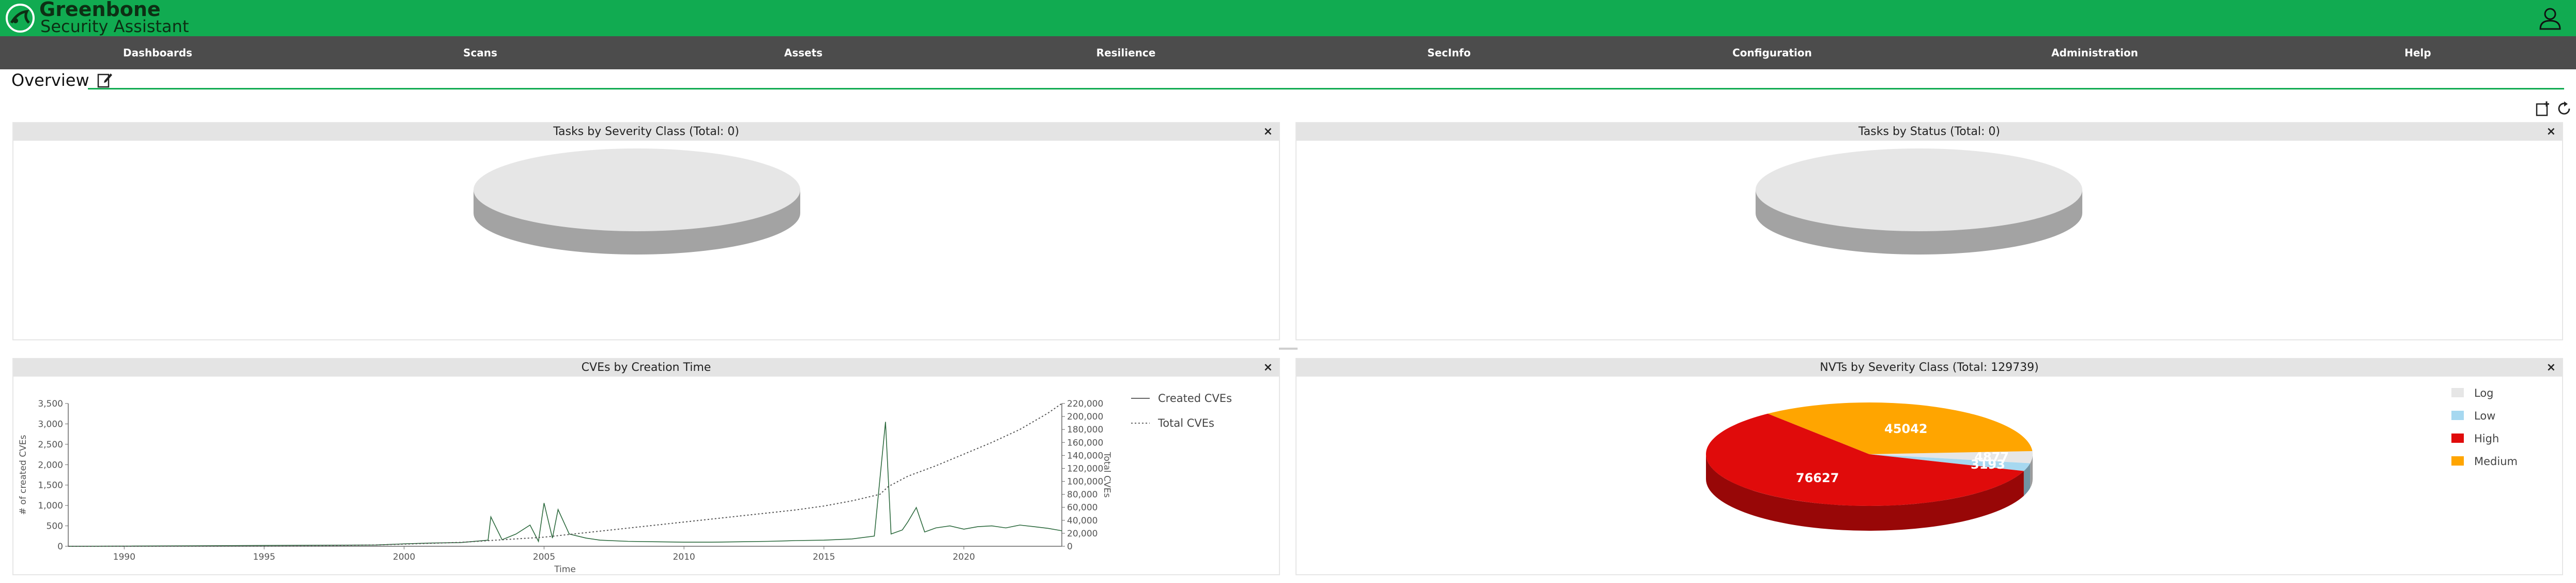  Describe the element at coordinates (2457, 438) in the screenshot. I see `legend-swatch-high` at that location.